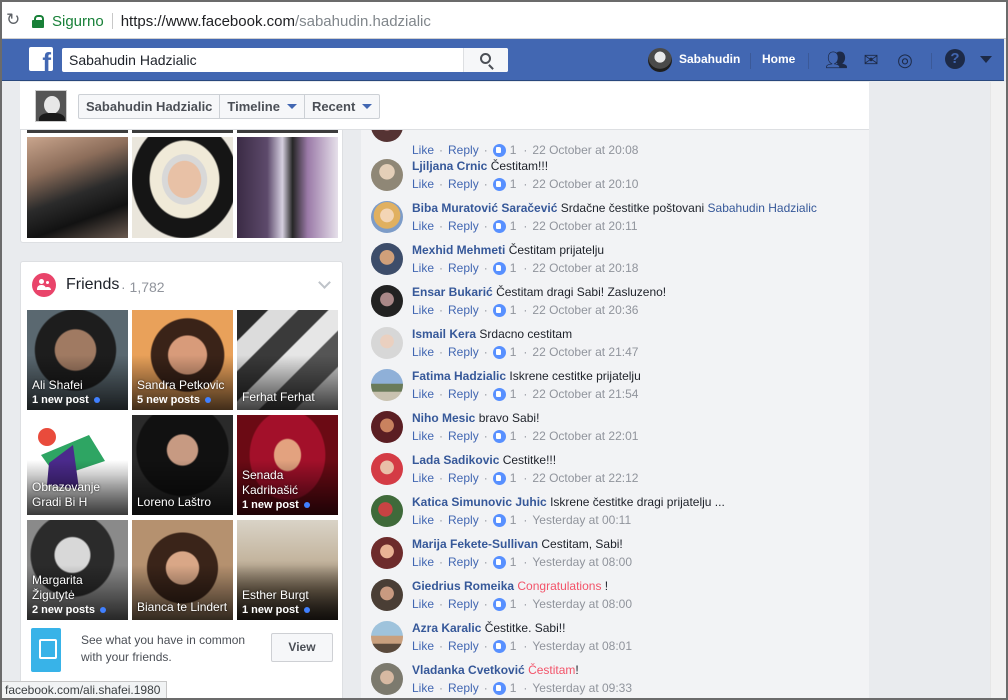 Image resolution: width=1008 pixels, height=700 pixels. I want to click on search-input, so click(262, 60).